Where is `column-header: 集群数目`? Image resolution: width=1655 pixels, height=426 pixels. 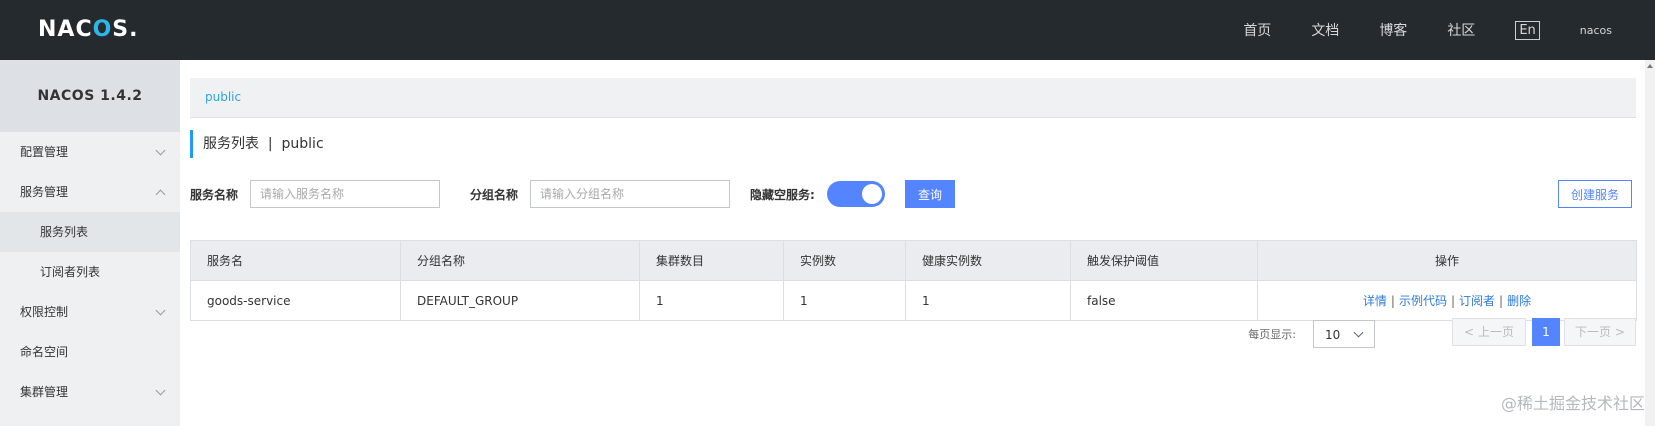 column-header: 集群数目 is located at coordinates (711, 260).